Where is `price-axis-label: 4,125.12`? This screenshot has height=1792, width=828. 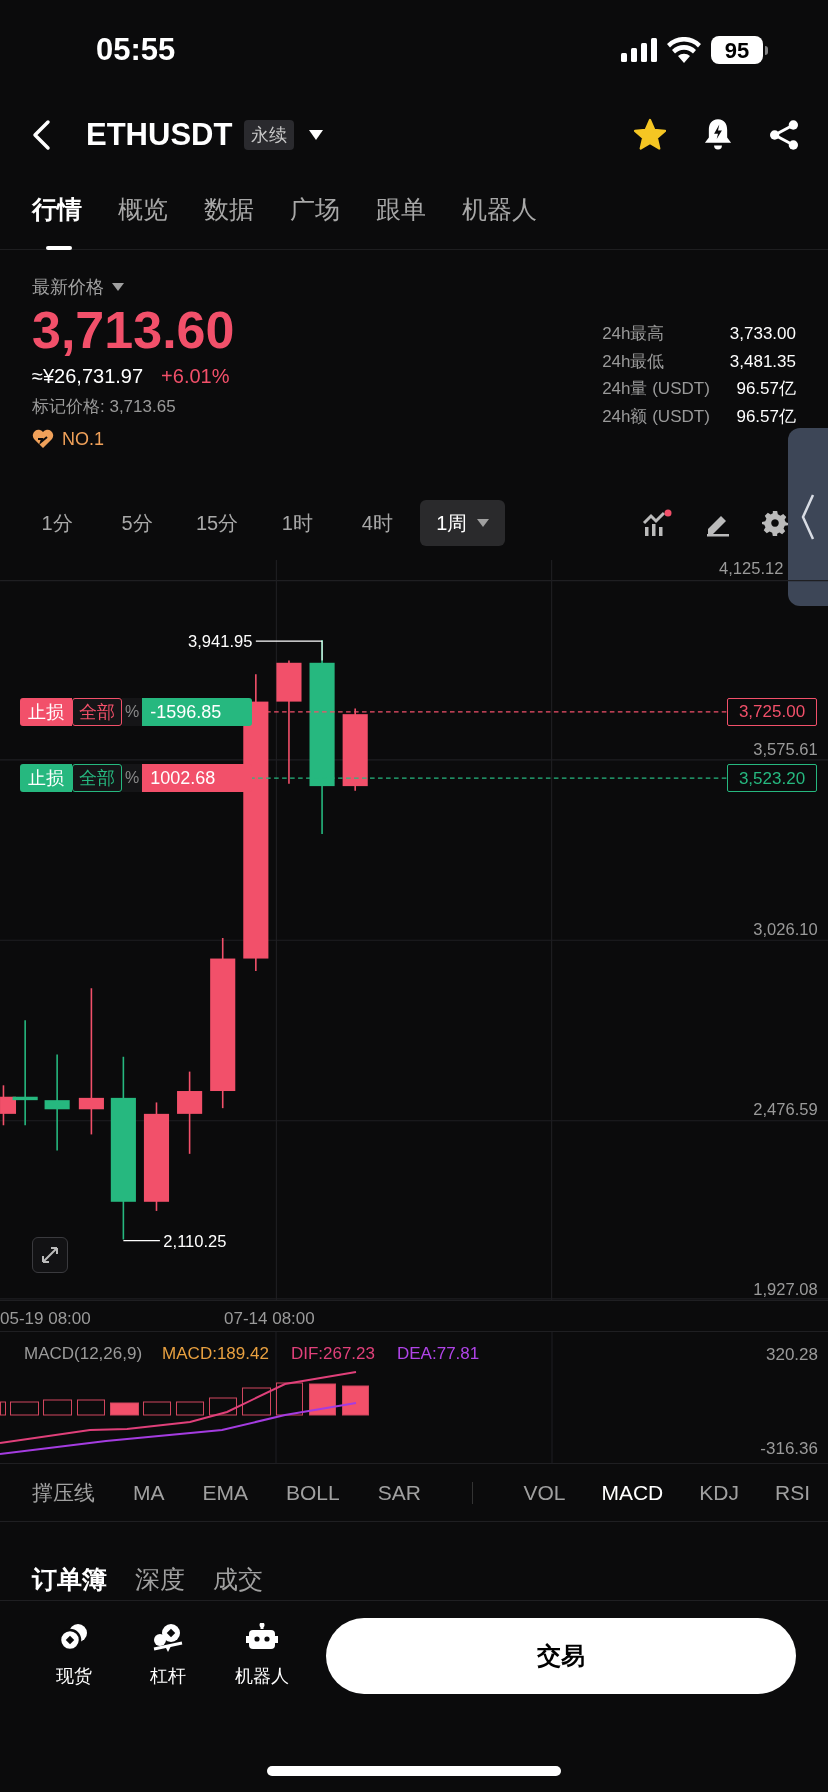 price-axis-label: 4,125.12 is located at coordinates (751, 569).